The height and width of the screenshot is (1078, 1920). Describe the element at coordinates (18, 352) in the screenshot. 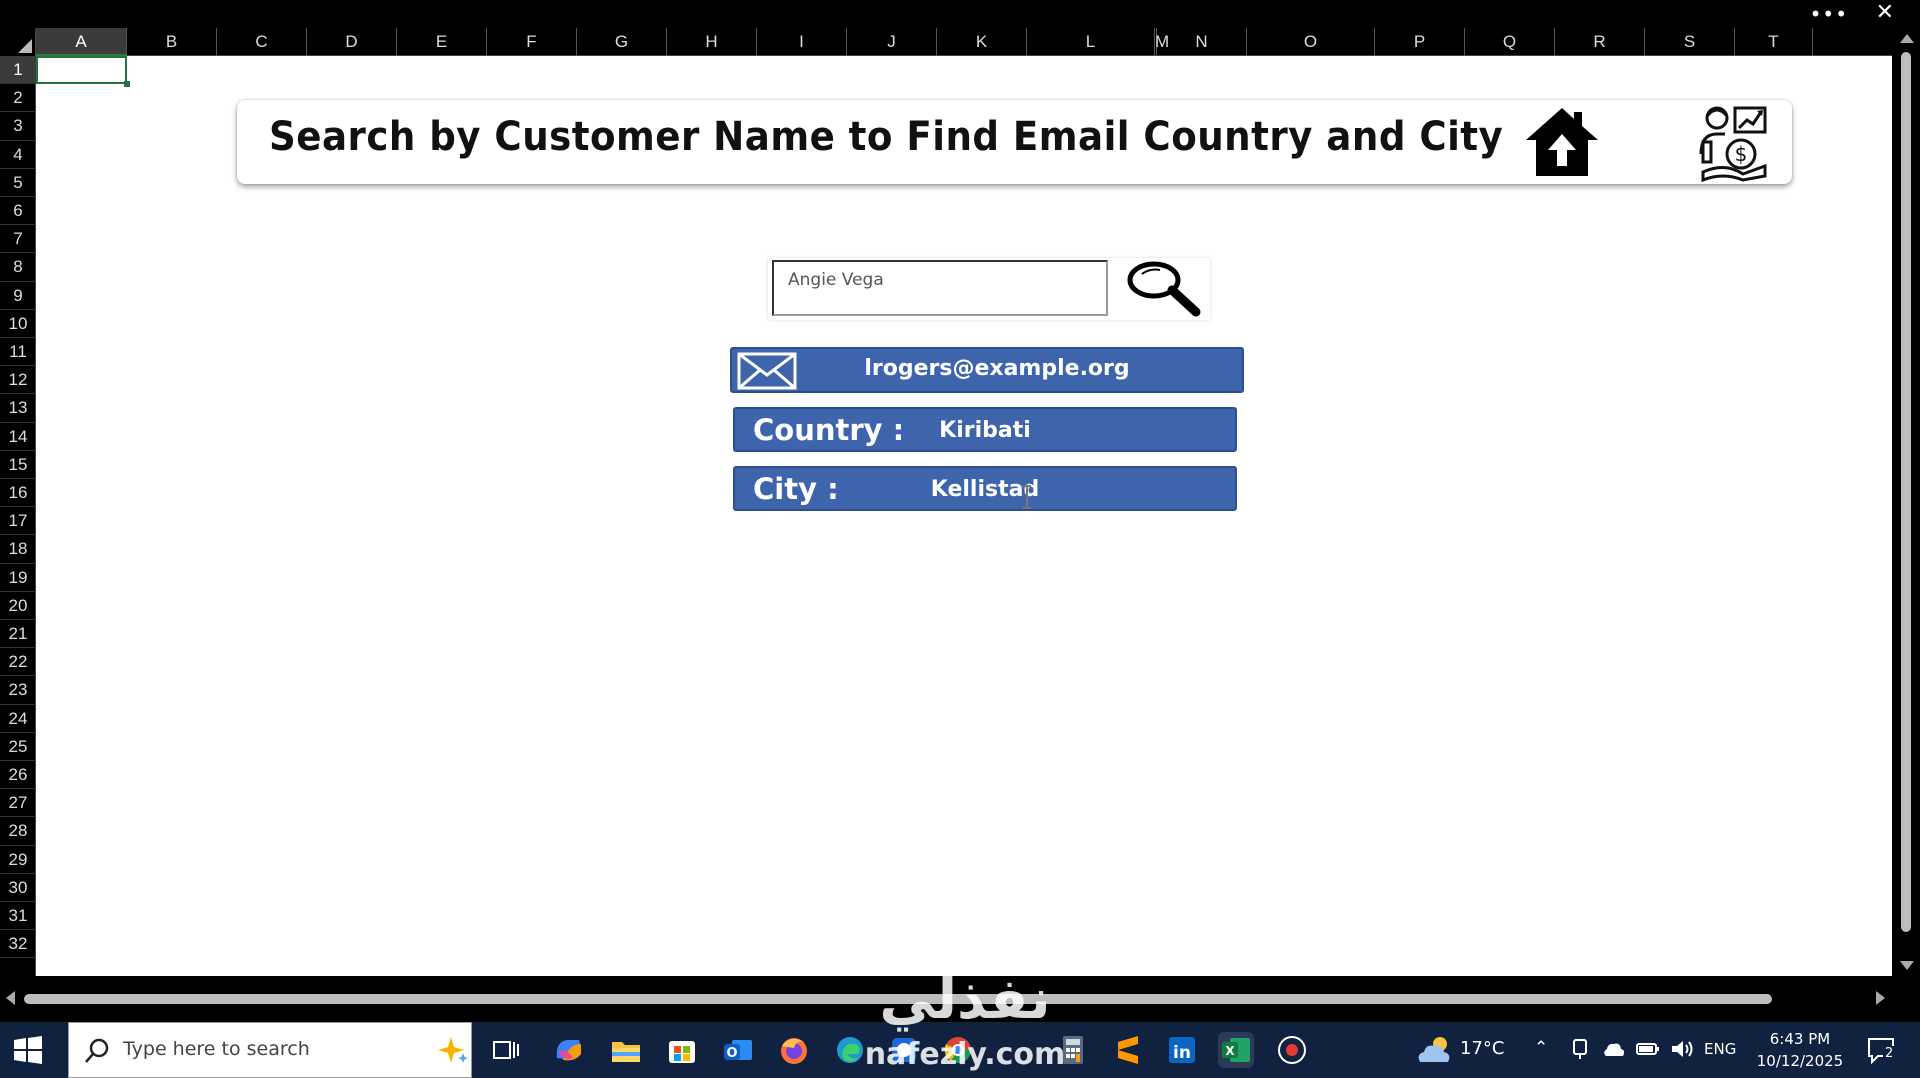

I see `row-header-11: 11` at that location.